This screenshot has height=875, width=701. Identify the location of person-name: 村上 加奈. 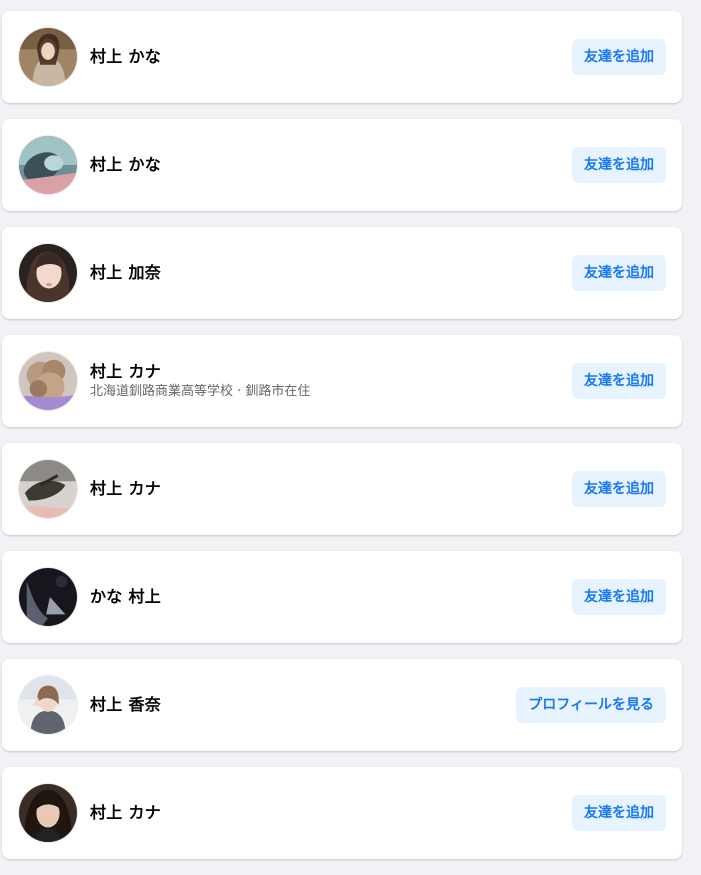
(331, 273).